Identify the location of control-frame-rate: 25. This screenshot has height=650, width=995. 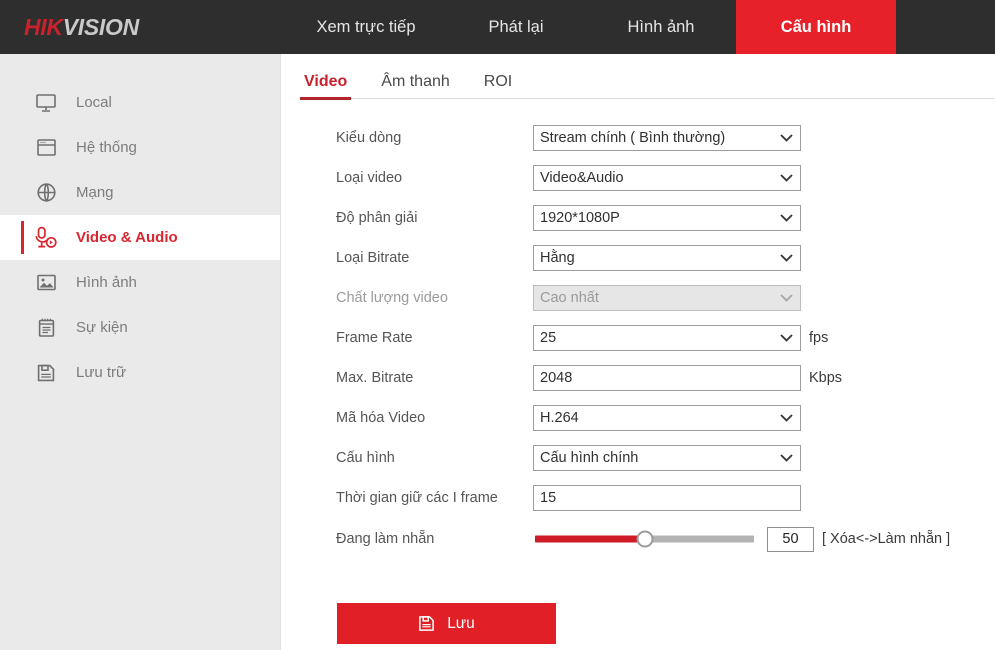
(667, 338).